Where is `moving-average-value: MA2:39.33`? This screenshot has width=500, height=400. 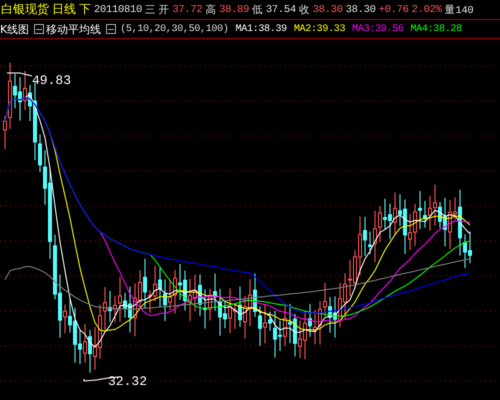
moving-average-value: MA2:39.33 is located at coordinates (320, 29).